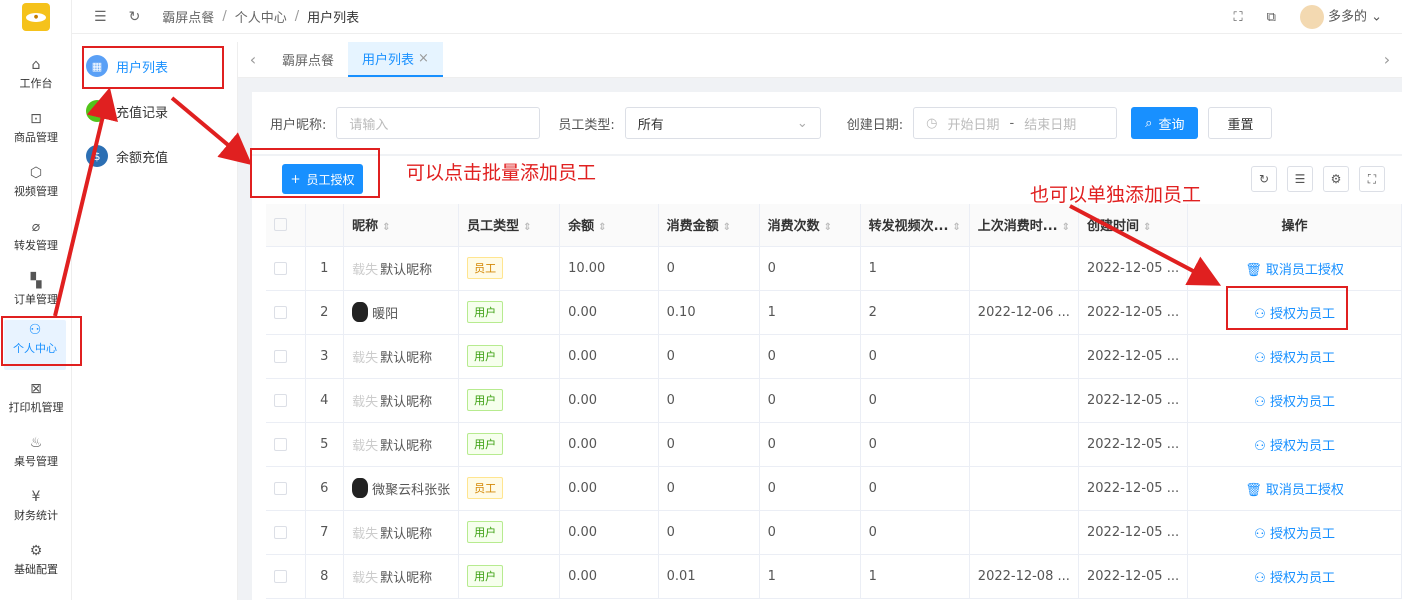 The height and width of the screenshot is (600, 1402). What do you see at coordinates (609, 225) in the screenshot?
I see `header-balance: 余额 ⇕` at bounding box center [609, 225].